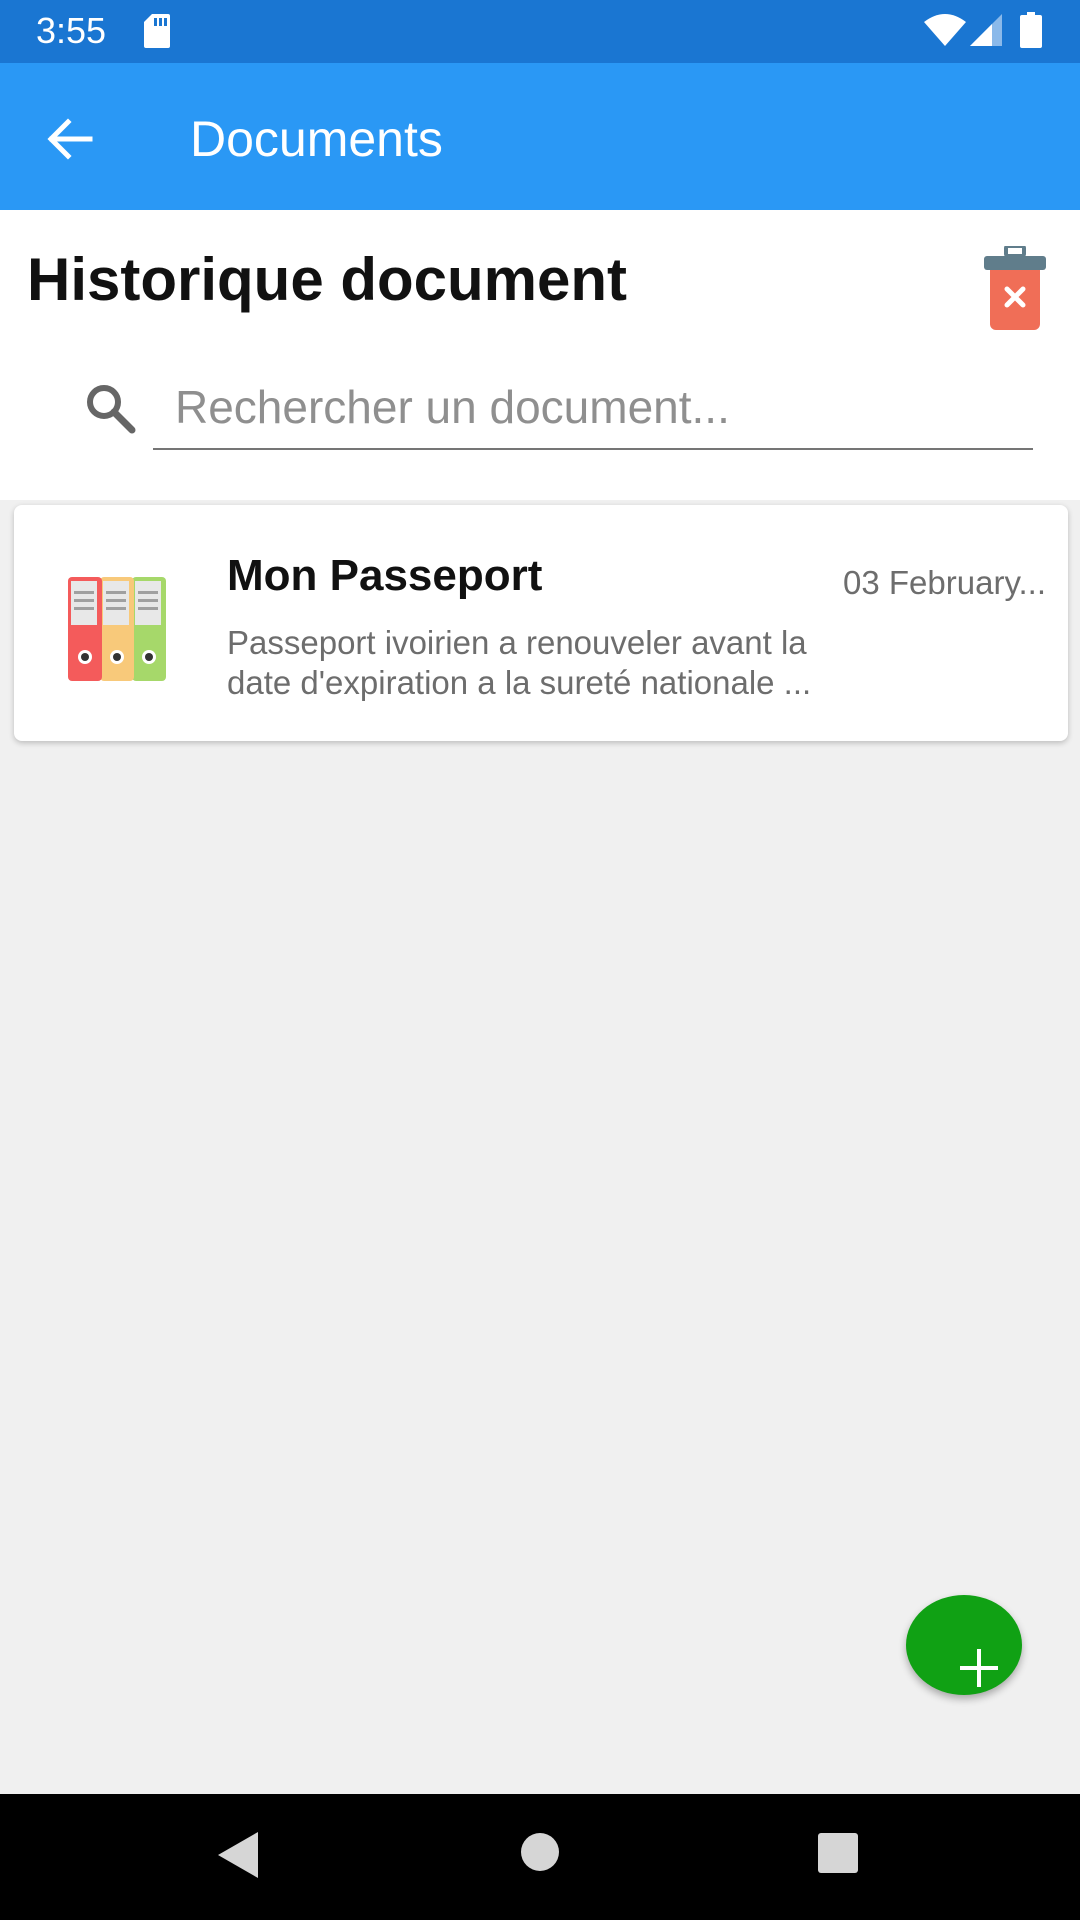 This screenshot has width=1080, height=1920. Describe the element at coordinates (117, 629) in the screenshot. I see `binders-icon` at that location.